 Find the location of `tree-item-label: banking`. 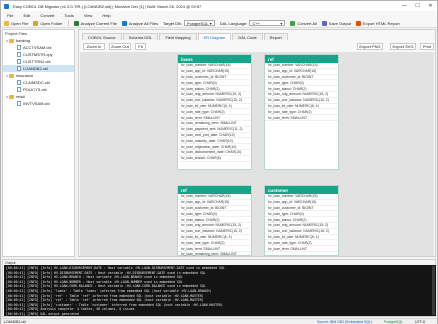

tree-item-label: banking is located at coordinates (23, 40).